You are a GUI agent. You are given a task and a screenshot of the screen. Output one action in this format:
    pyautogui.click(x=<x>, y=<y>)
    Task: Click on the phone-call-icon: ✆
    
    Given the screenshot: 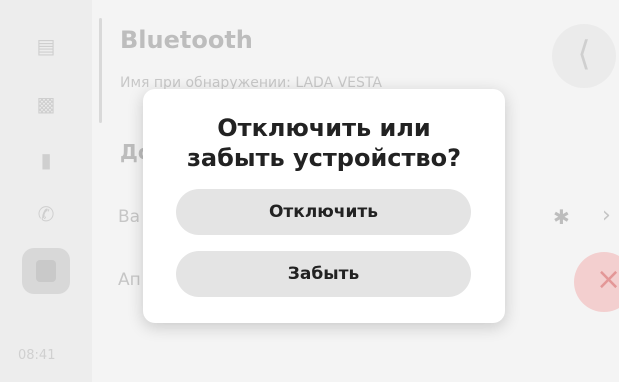 What is the action you would take?
    pyautogui.click(x=46, y=214)
    